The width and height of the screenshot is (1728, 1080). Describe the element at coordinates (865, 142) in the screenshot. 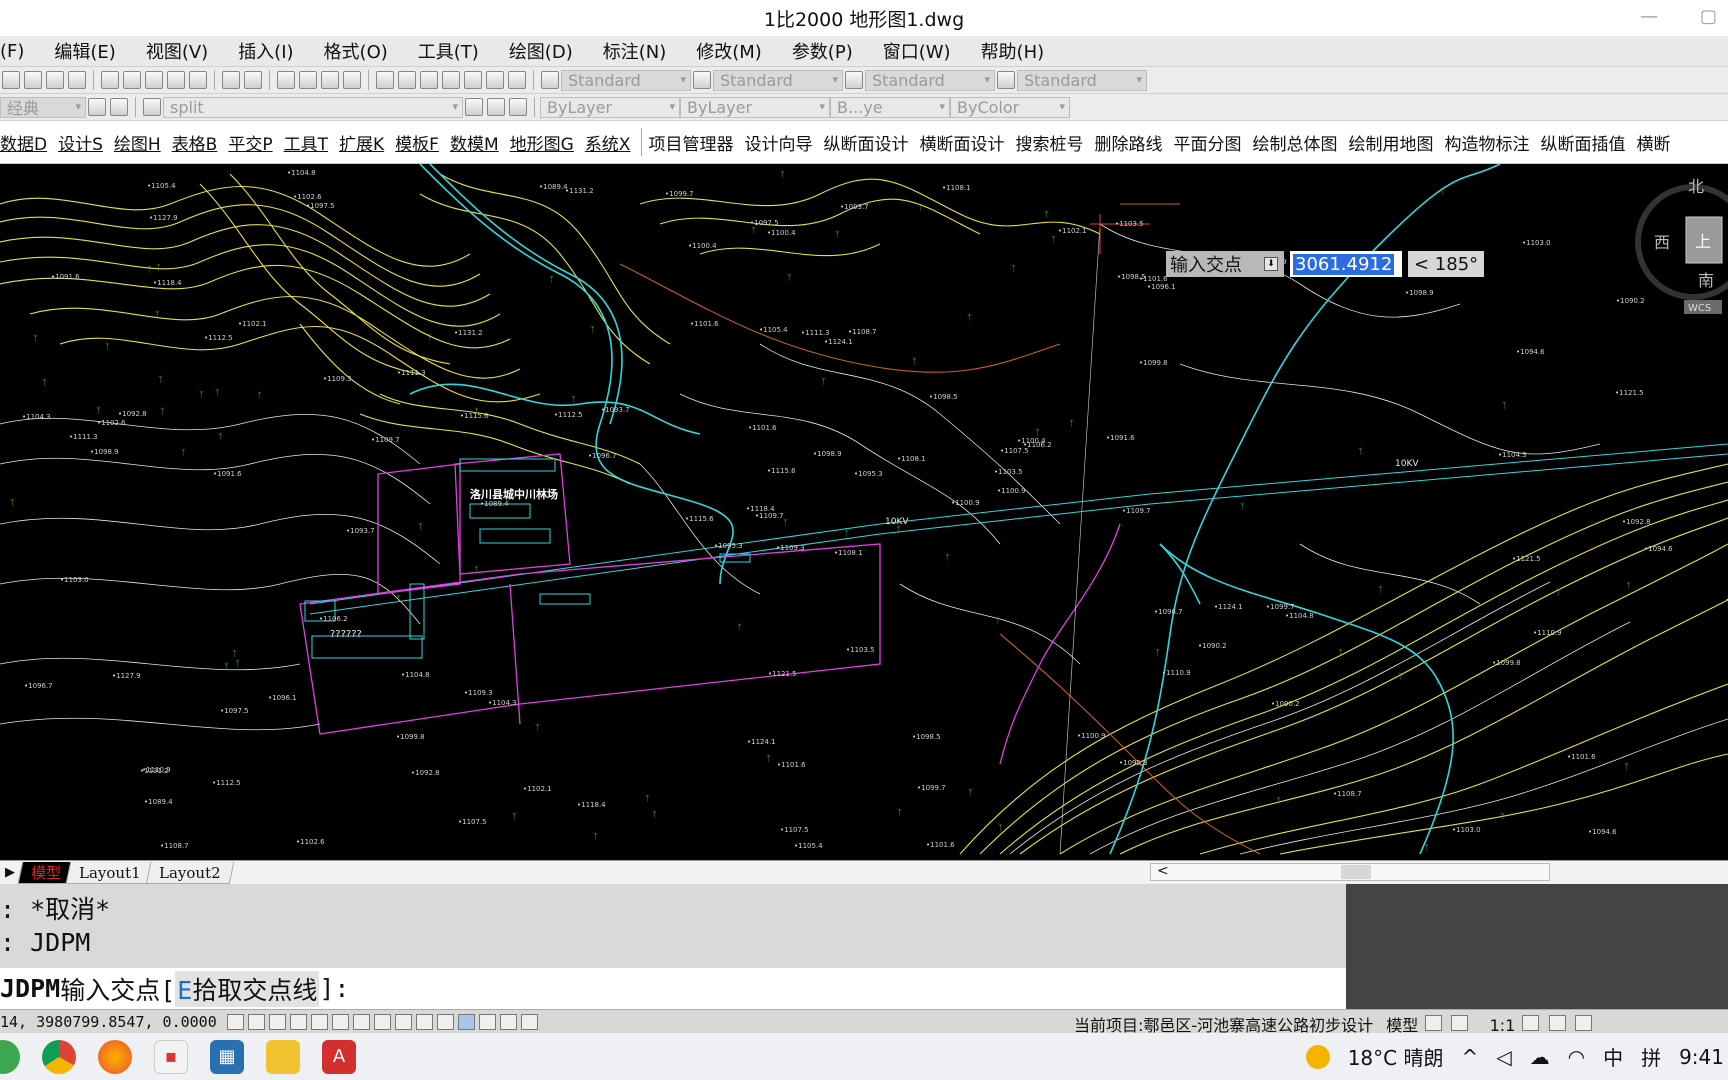

I see `cmd-profile-design: 纵断面设计` at that location.